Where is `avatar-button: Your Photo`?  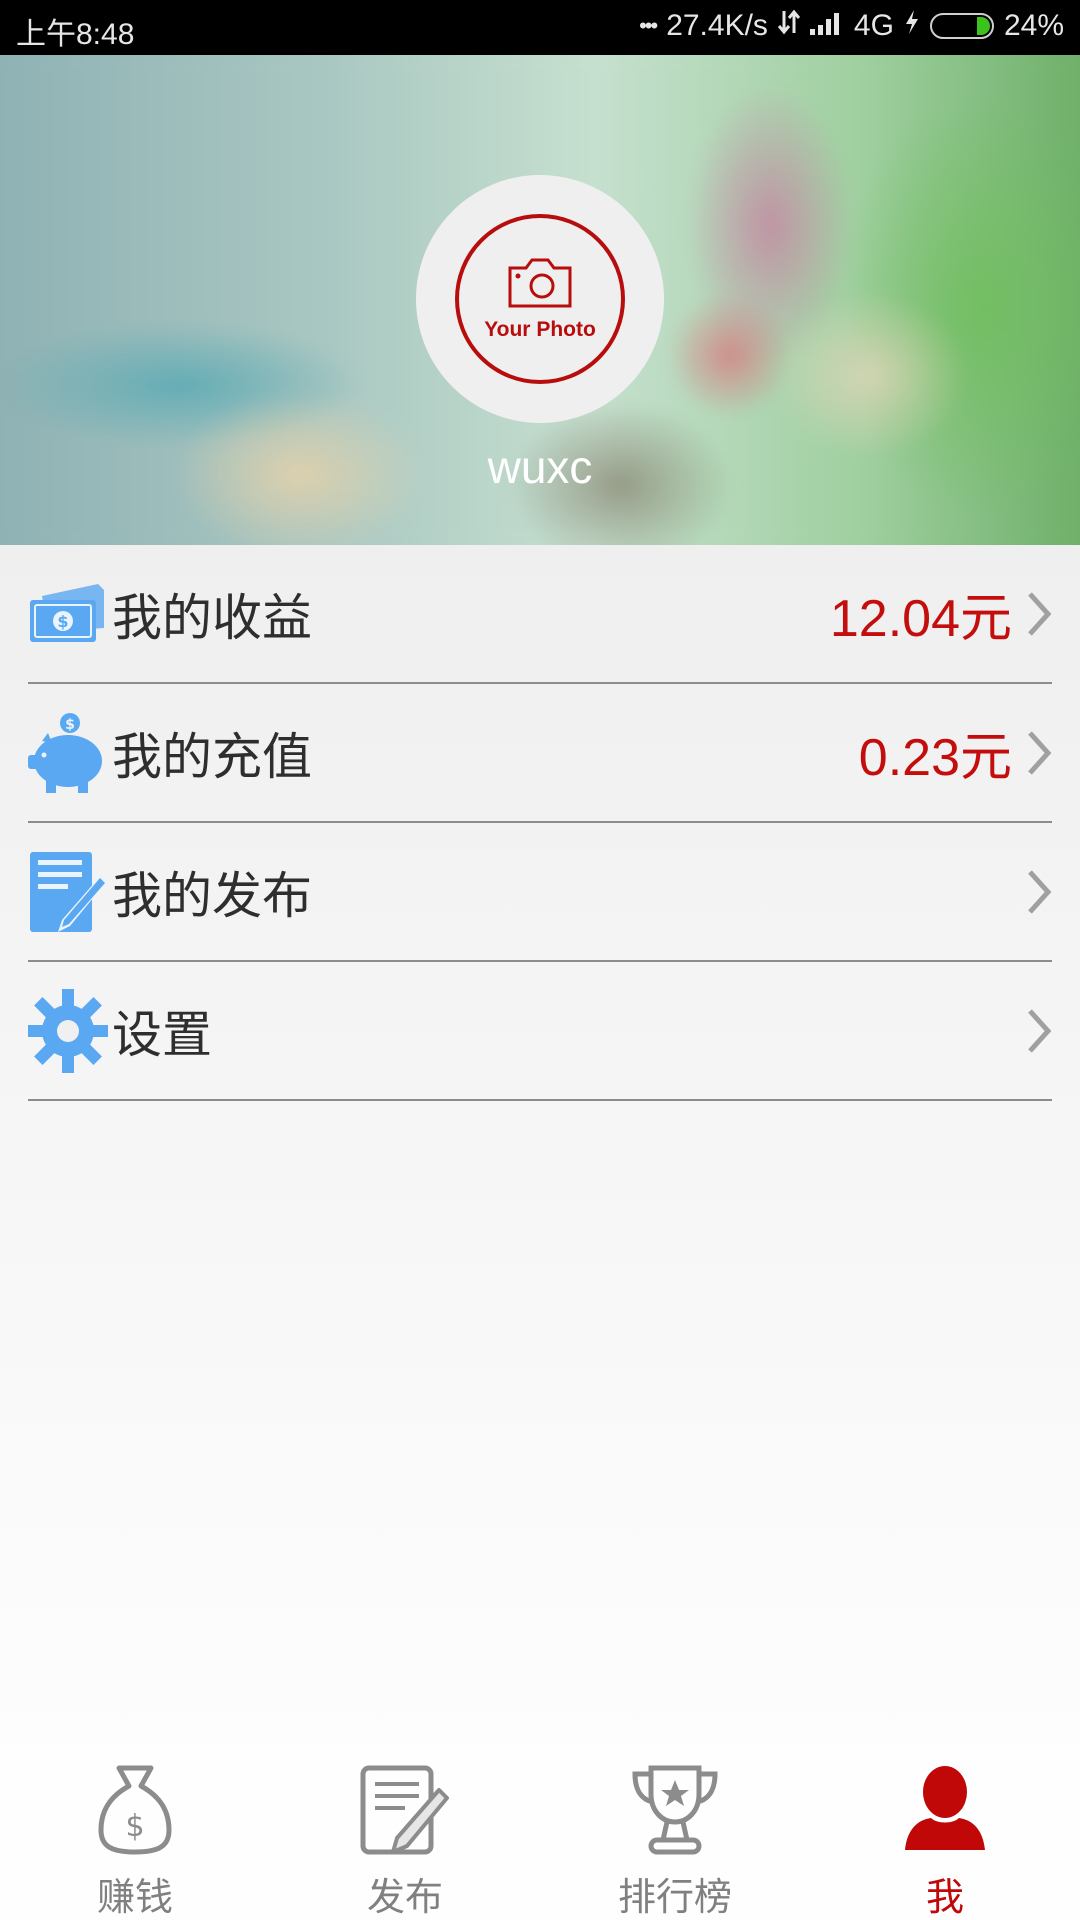 avatar-button: Your Photo is located at coordinates (540, 299).